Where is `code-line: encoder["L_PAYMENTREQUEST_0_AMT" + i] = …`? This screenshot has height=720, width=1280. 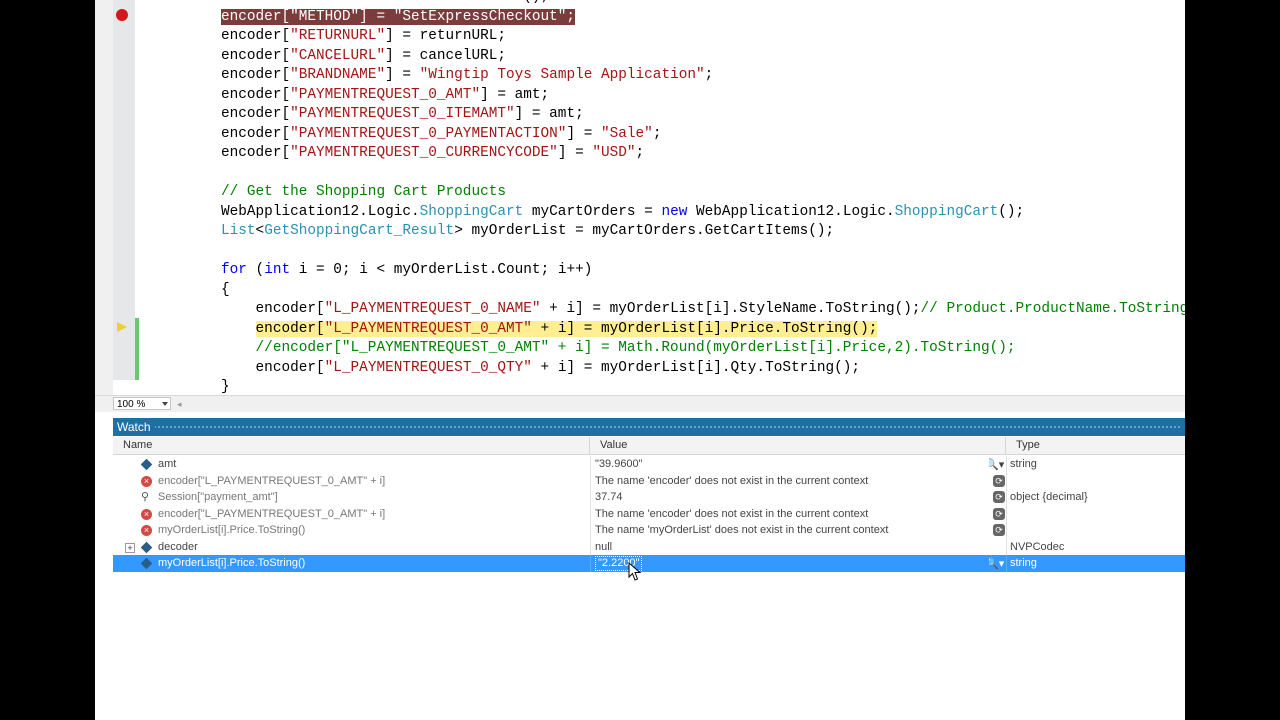
code-line: encoder["L_PAYMENTREQUEST_0_AMT" + i] = … is located at coordinates (703, 330).